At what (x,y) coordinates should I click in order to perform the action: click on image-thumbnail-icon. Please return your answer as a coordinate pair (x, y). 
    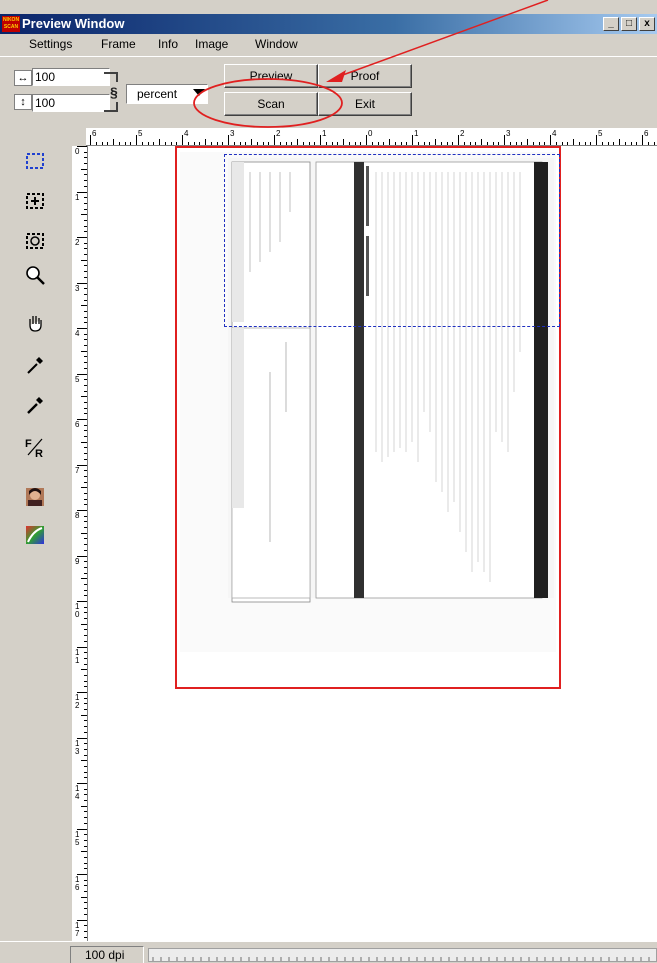
    Looking at the image, I should click on (35, 497).